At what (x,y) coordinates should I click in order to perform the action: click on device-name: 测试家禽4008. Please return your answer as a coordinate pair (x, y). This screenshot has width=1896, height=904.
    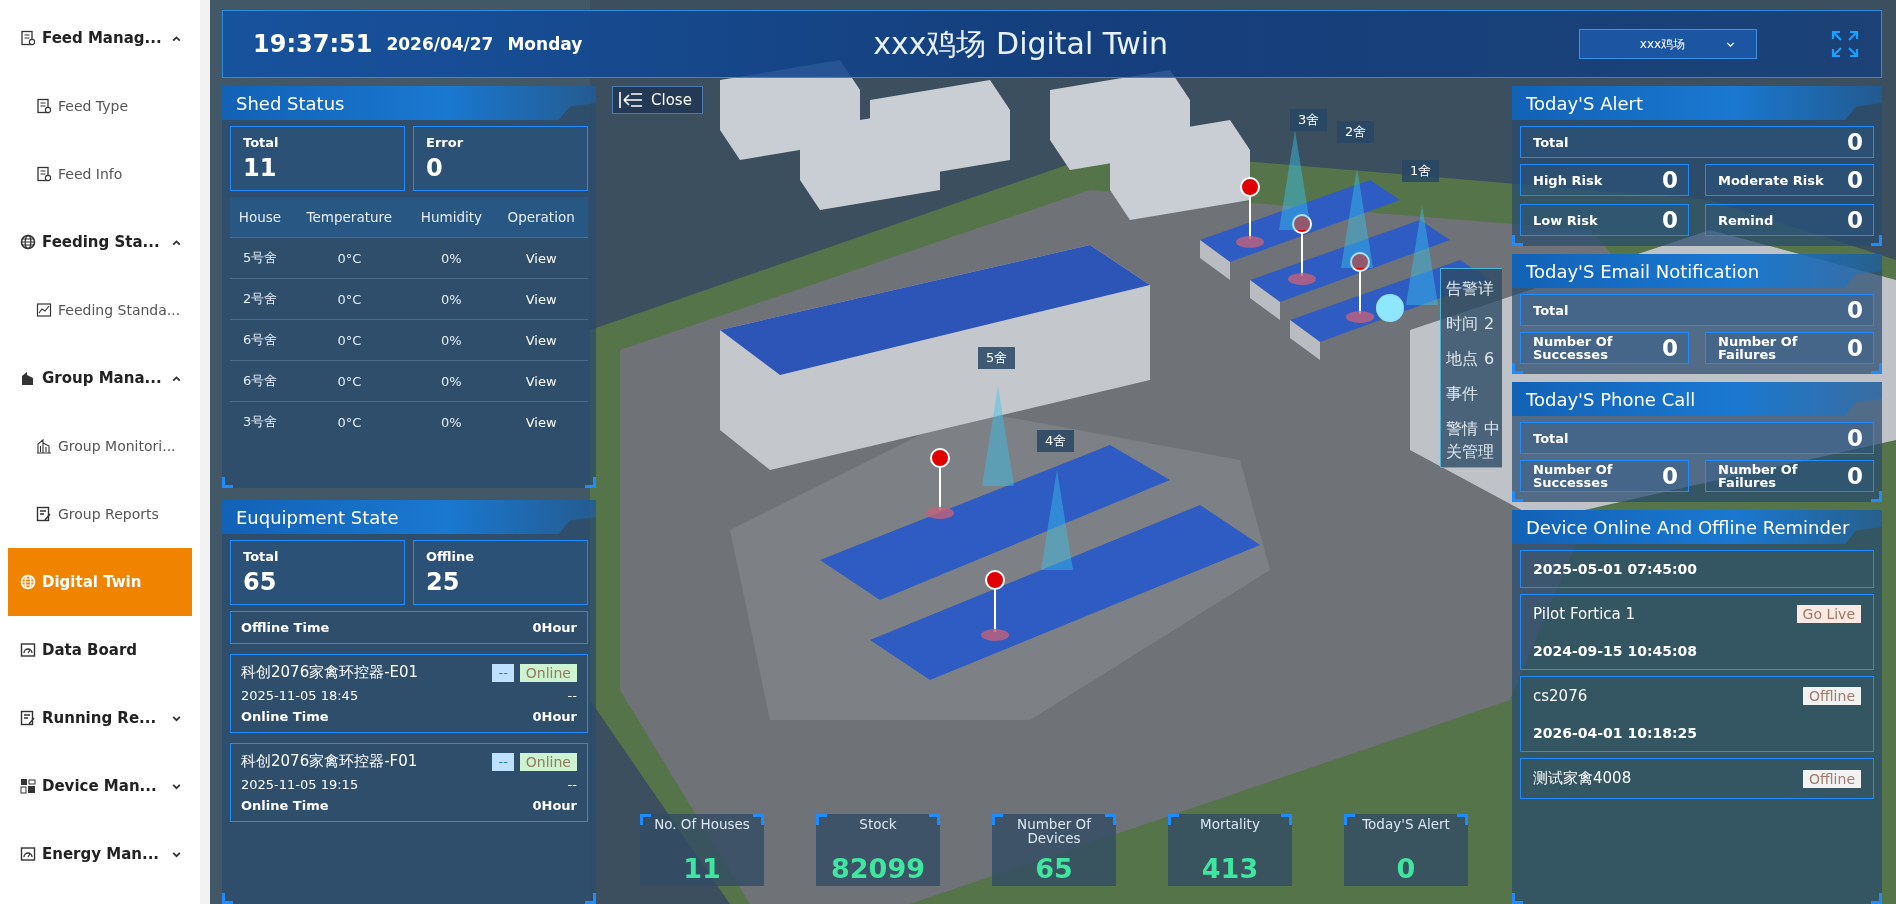
    Looking at the image, I should click on (1582, 778).